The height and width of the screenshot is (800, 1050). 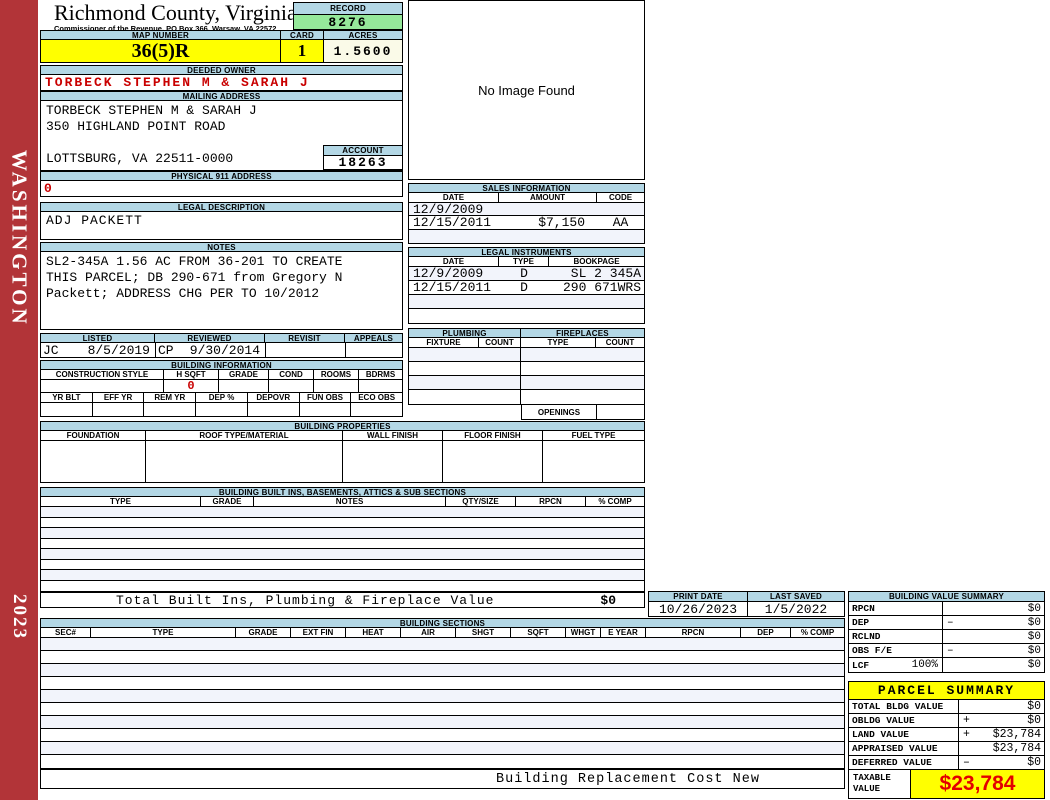 I want to click on col-instrument-type: TYPE, so click(x=524, y=261).